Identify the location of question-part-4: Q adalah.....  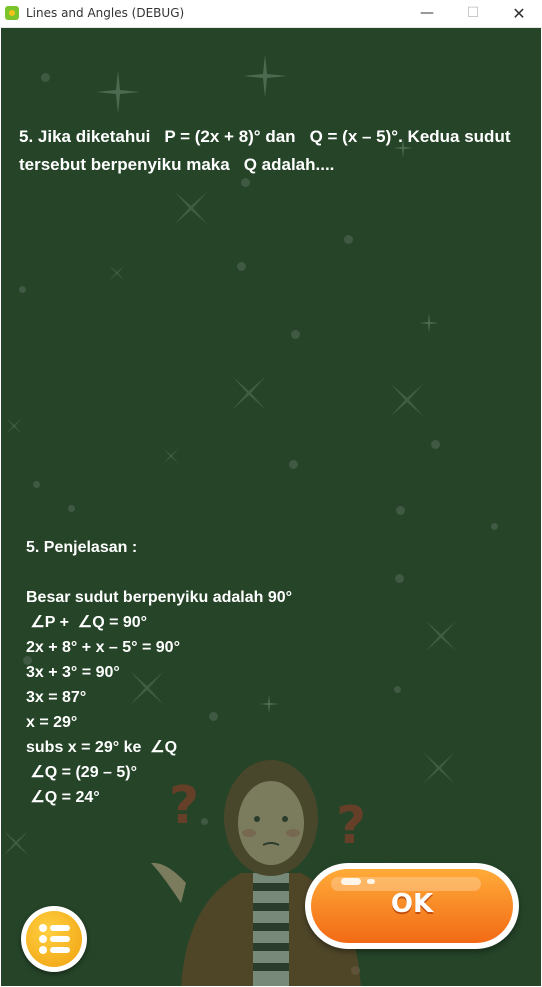
(289, 164).